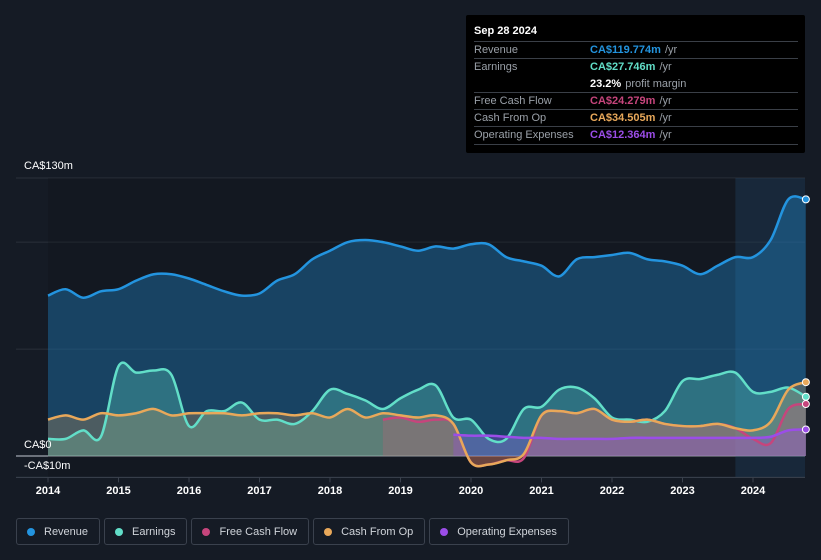 Image resolution: width=821 pixels, height=560 pixels. What do you see at coordinates (541, 491) in the screenshot?
I see `x-tick-label: 2021` at bounding box center [541, 491].